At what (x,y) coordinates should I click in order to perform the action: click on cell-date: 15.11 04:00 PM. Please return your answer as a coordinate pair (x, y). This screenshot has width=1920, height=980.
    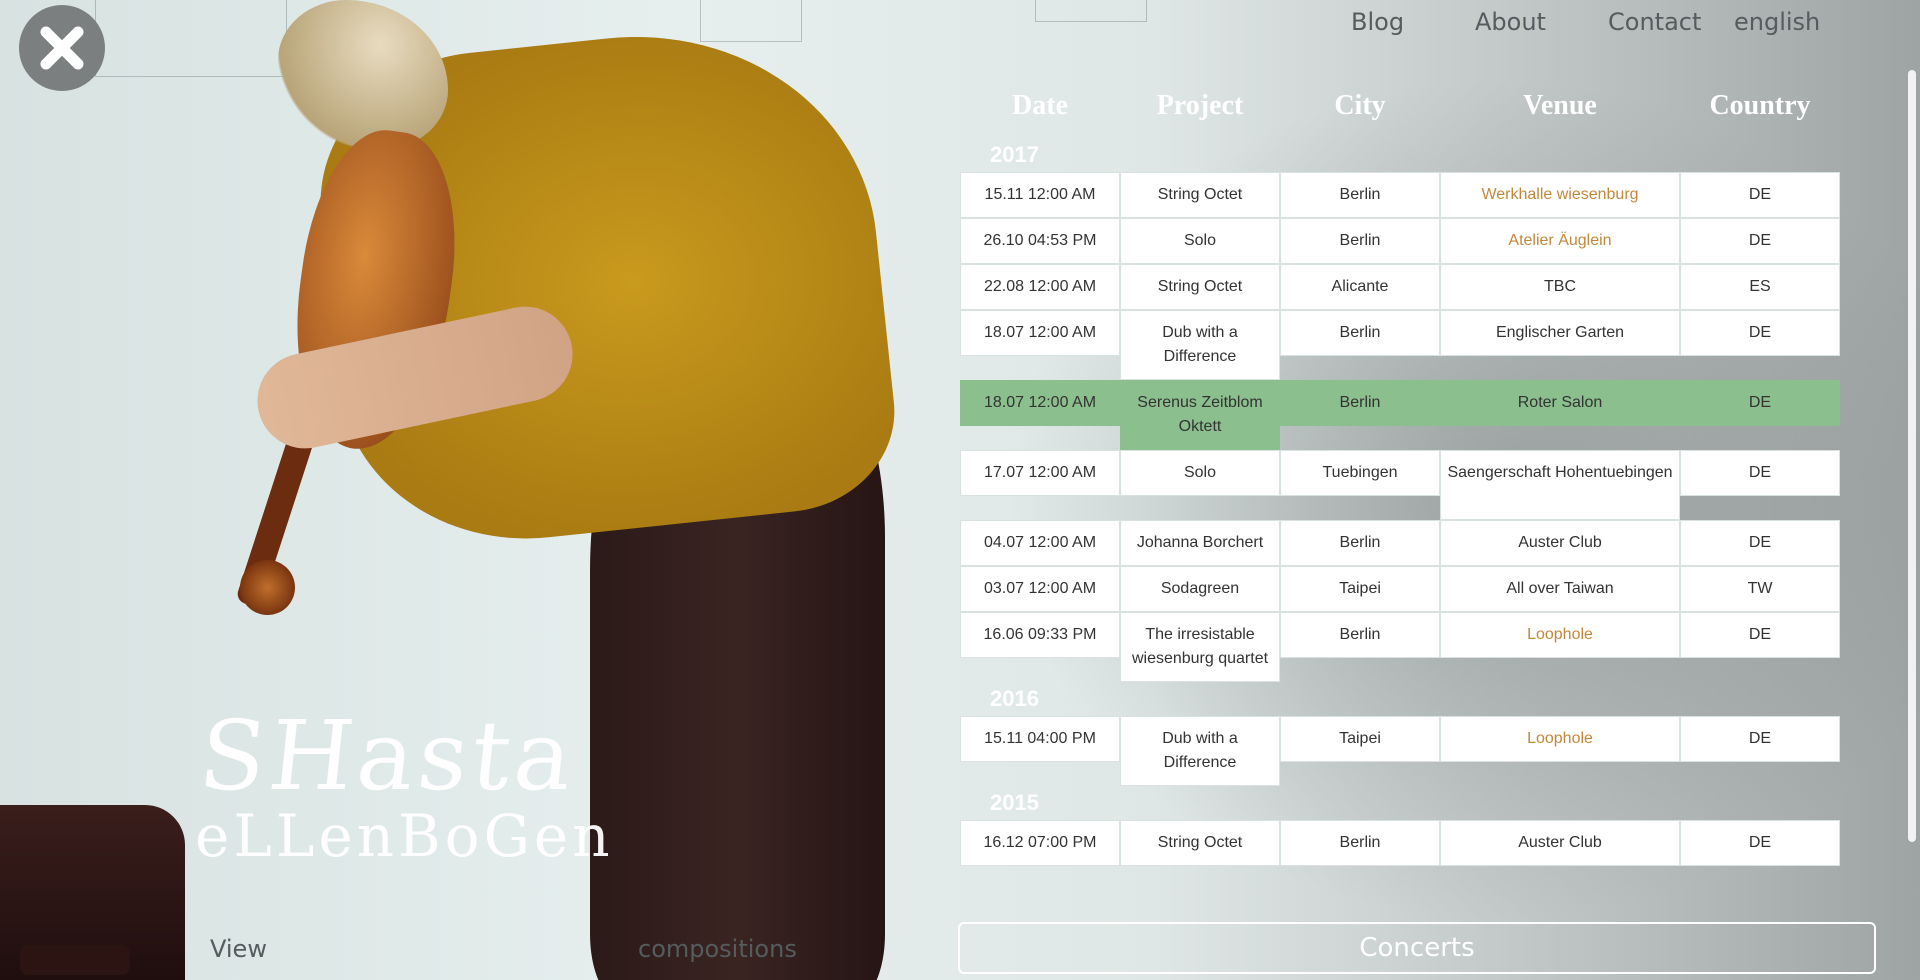
    Looking at the image, I should click on (1040, 739).